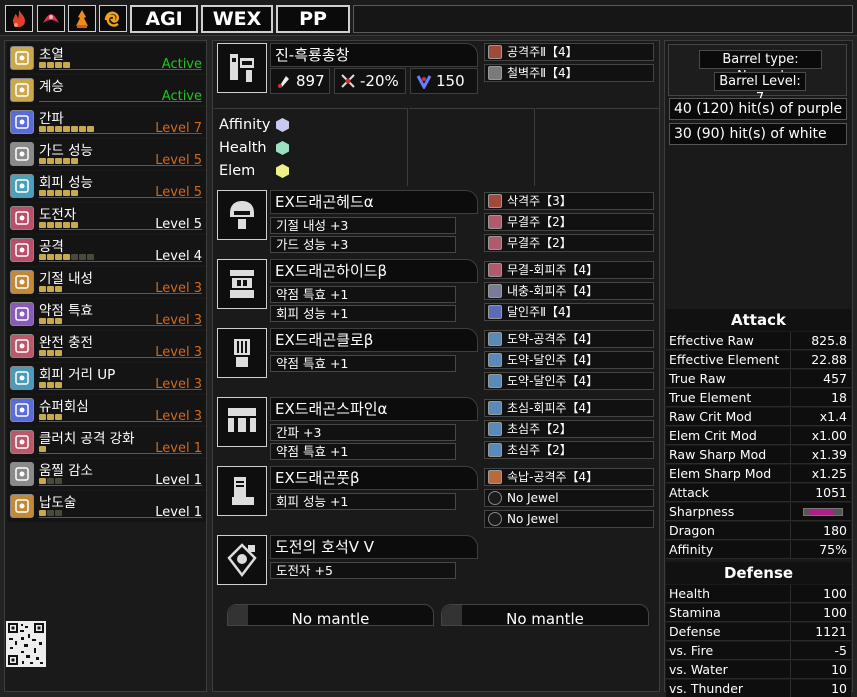  What do you see at coordinates (313, 19) in the screenshot?
I see `pp-button: PP` at bounding box center [313, 19].